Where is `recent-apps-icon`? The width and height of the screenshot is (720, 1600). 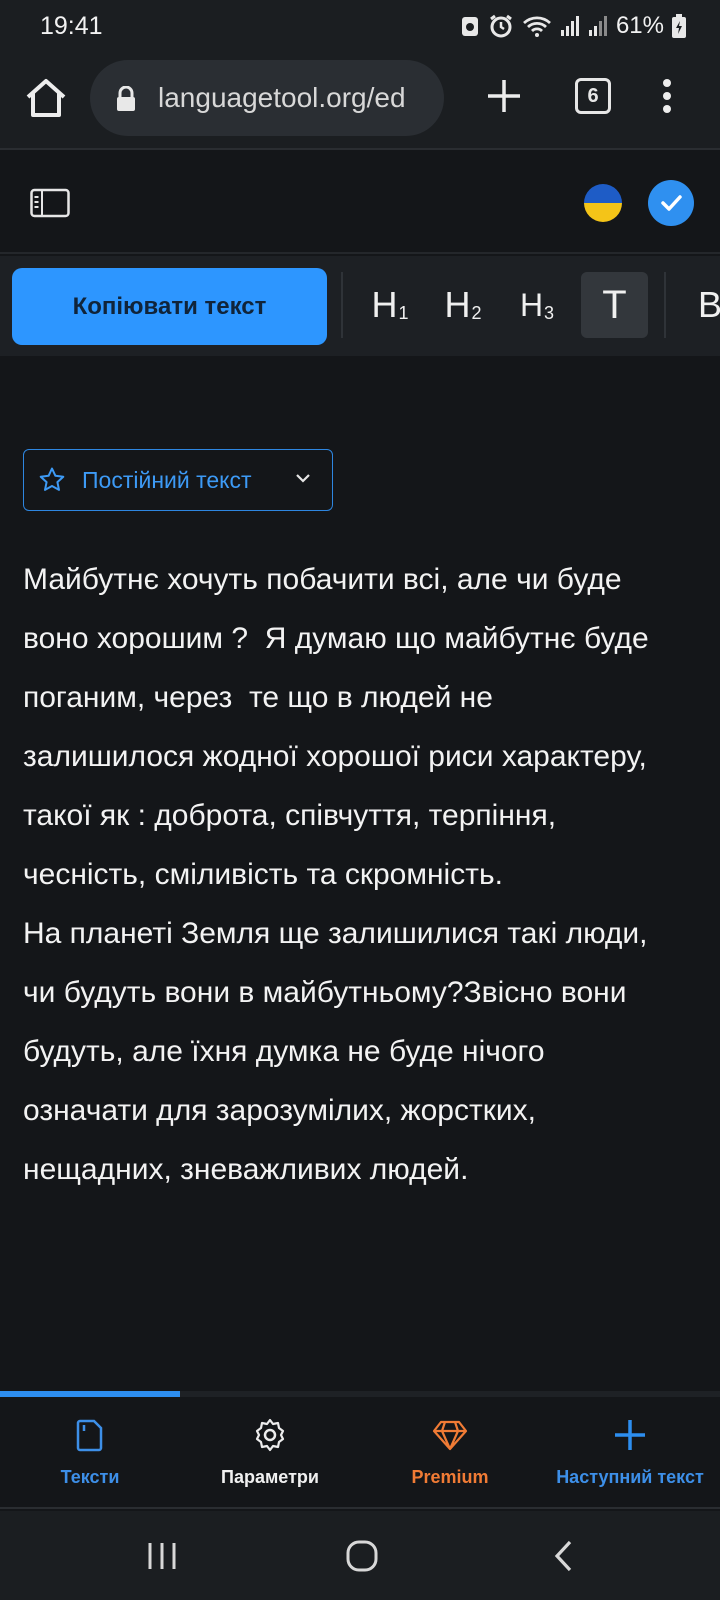
recent-apps-icon is located at coordinates (162, 1556).